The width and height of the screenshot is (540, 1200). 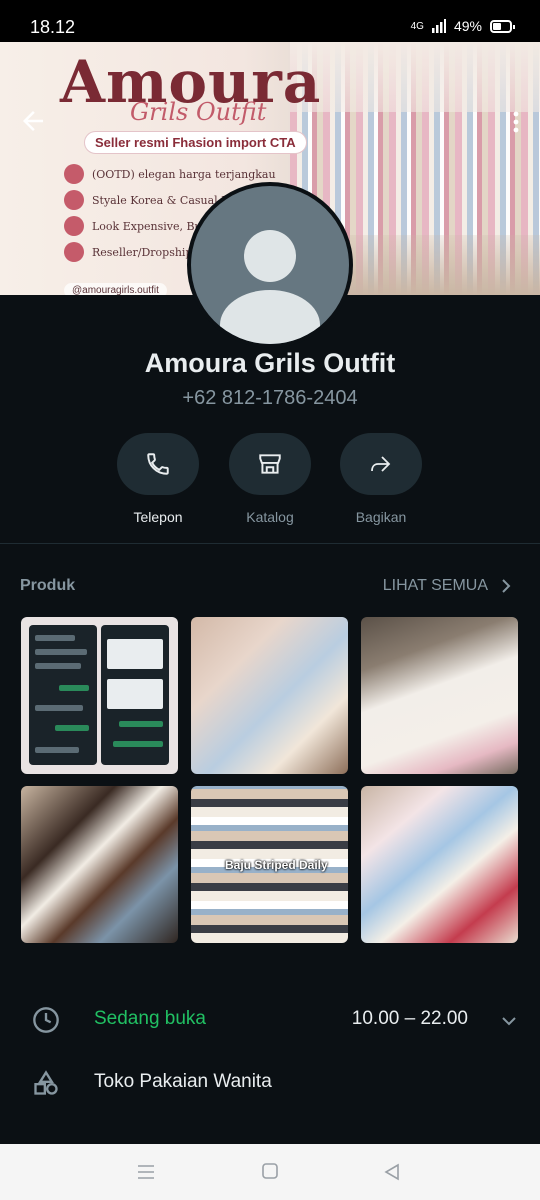 What do you see at coordinates (409, 1018) in the screenshot?
I see `business-hours: 10.00 – 22.00` at bounding box center [409, 1018].